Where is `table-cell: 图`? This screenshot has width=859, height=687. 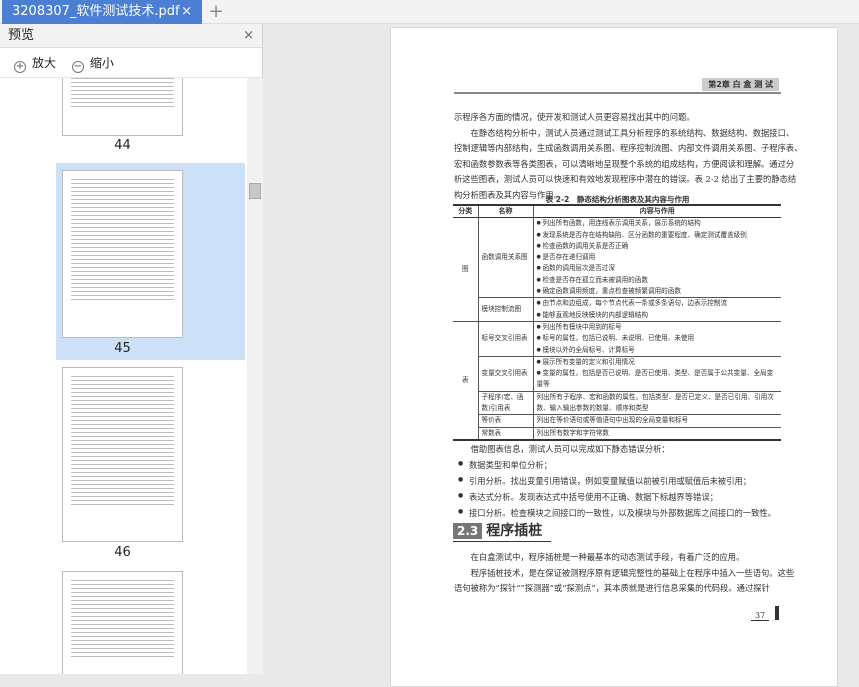 table-cell: 图 is located at coordinates (466, 269).